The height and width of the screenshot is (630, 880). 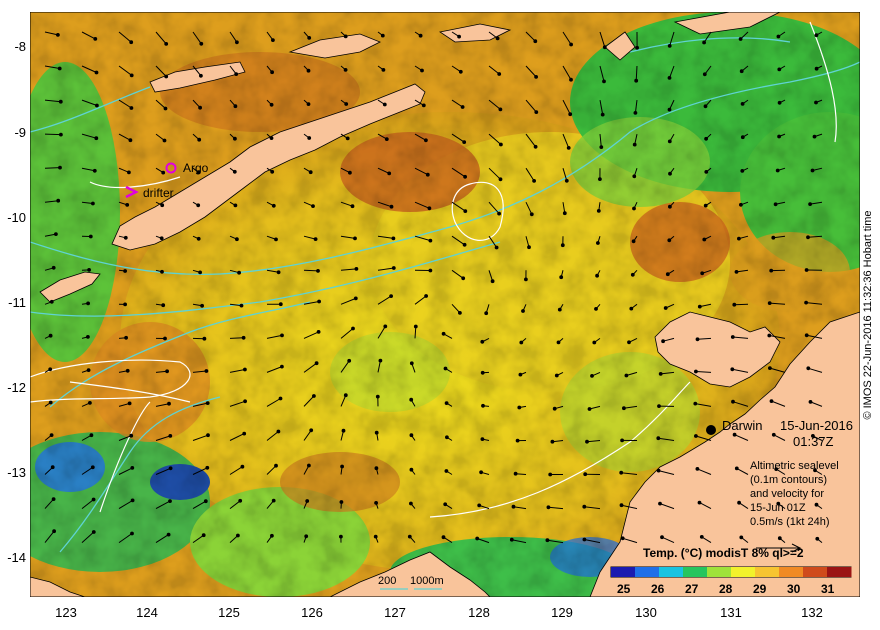 What do you see at coordinates (66, 612) in the screenshot?
I see `x-tick: 123` at bounding box center [66, 612].